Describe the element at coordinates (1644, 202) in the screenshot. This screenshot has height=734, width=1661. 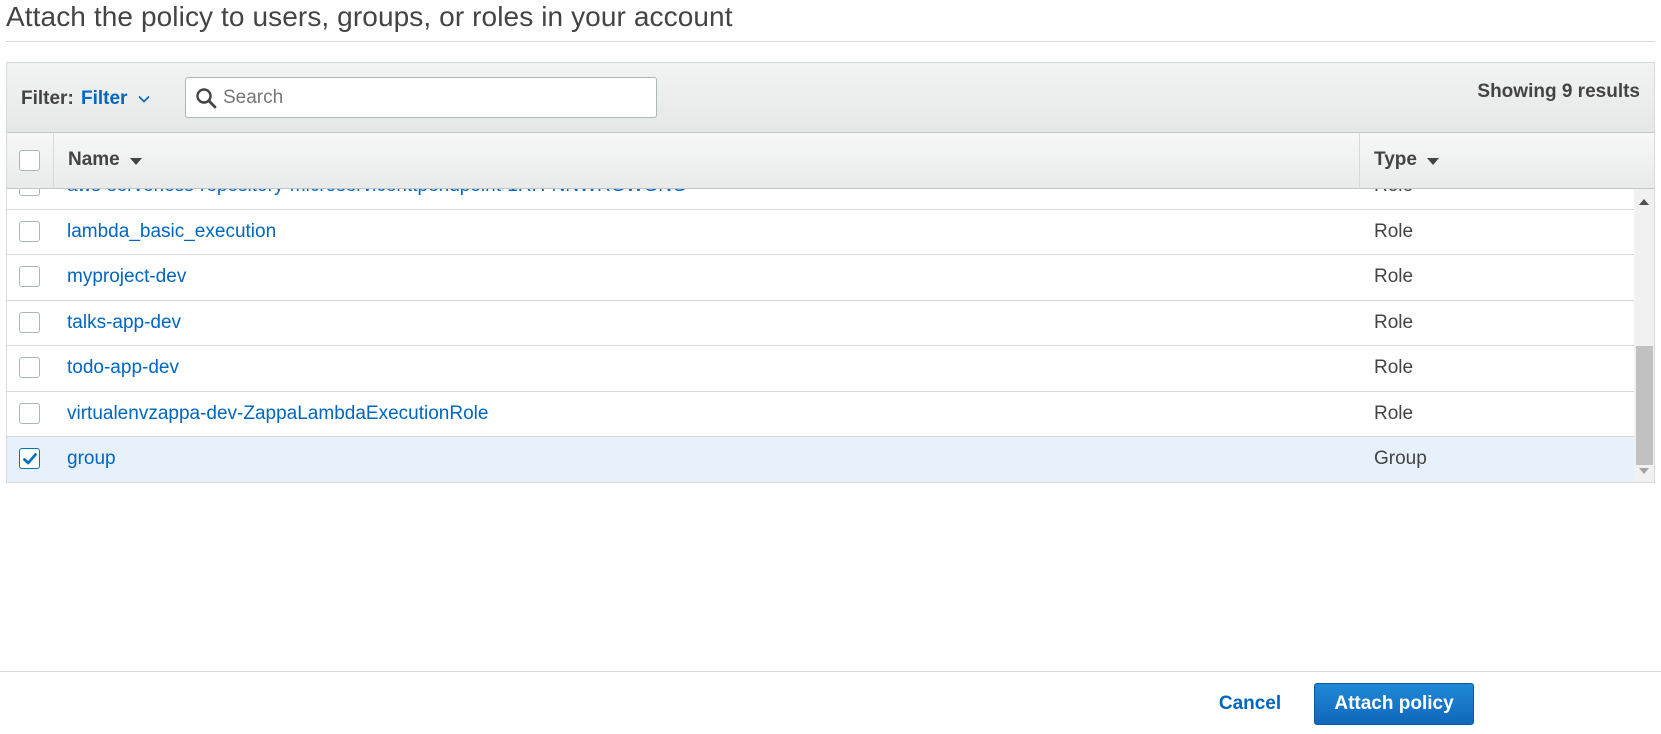
I see `scroll-up-arrow-icon` at that location.